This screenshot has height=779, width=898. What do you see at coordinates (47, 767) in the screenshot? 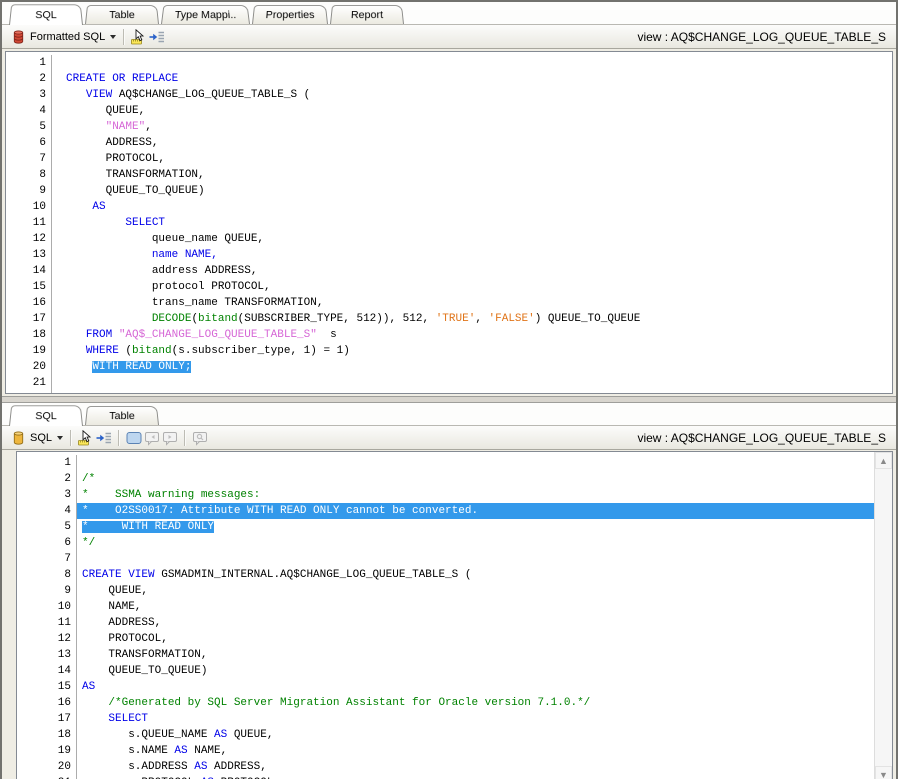
I see `line-number: 20` at bounding box center [47, 767].